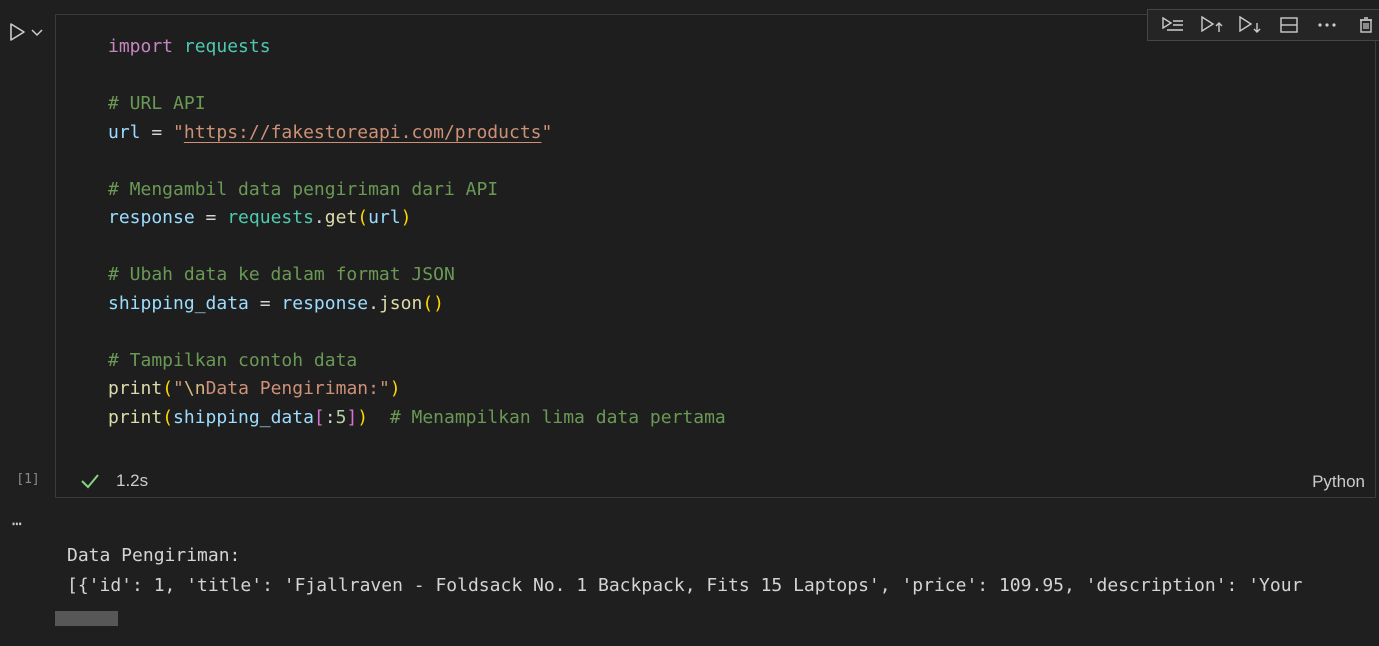 The width and height of the screenshot is (1379, 646). I want to click on run-cell-button, so click(28, 32).